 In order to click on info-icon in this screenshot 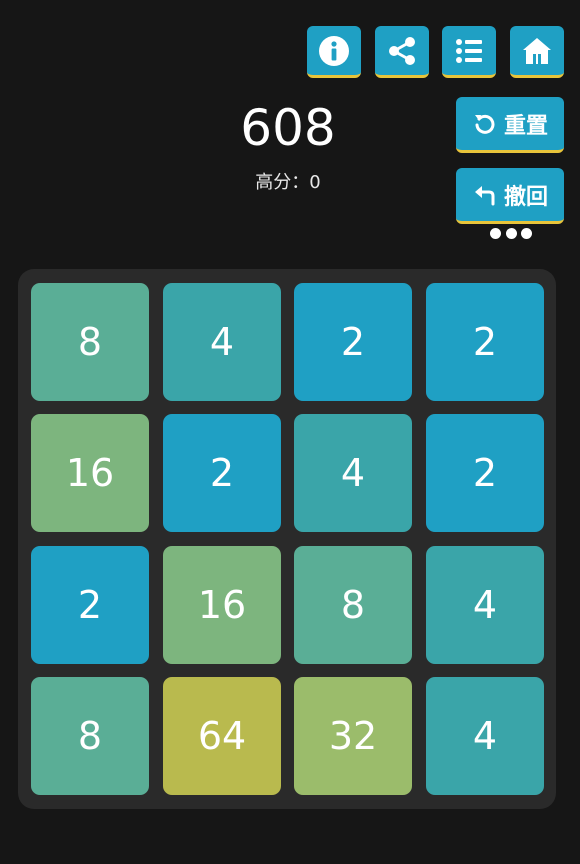, I will do `click(334, 50)`.